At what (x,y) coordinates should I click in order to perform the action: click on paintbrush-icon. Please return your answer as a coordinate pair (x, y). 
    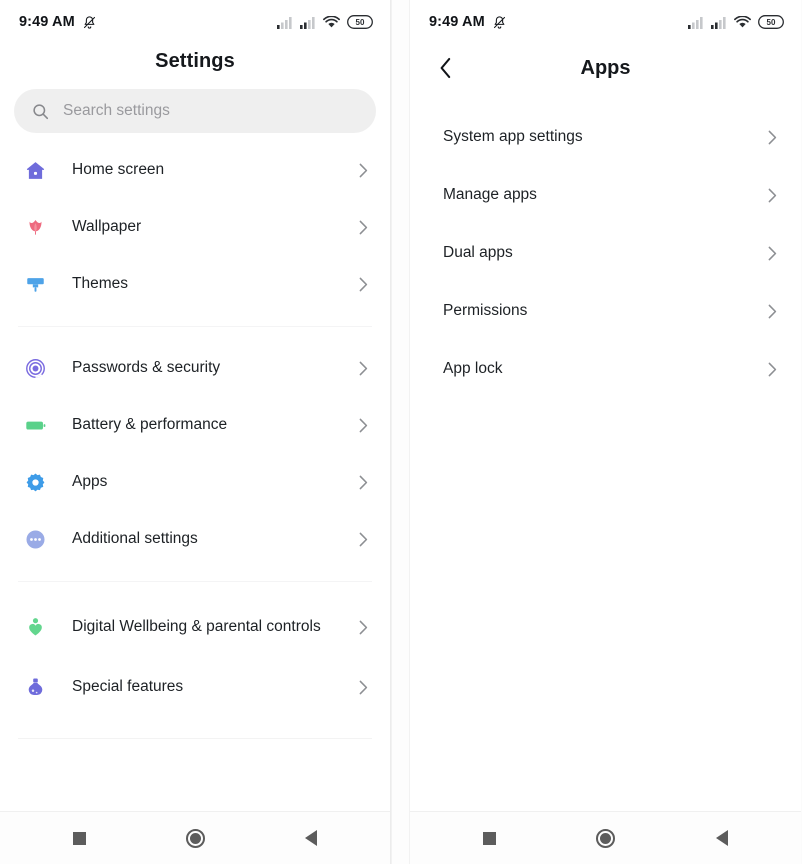
    Looking at the image, I should click on (35, 284).